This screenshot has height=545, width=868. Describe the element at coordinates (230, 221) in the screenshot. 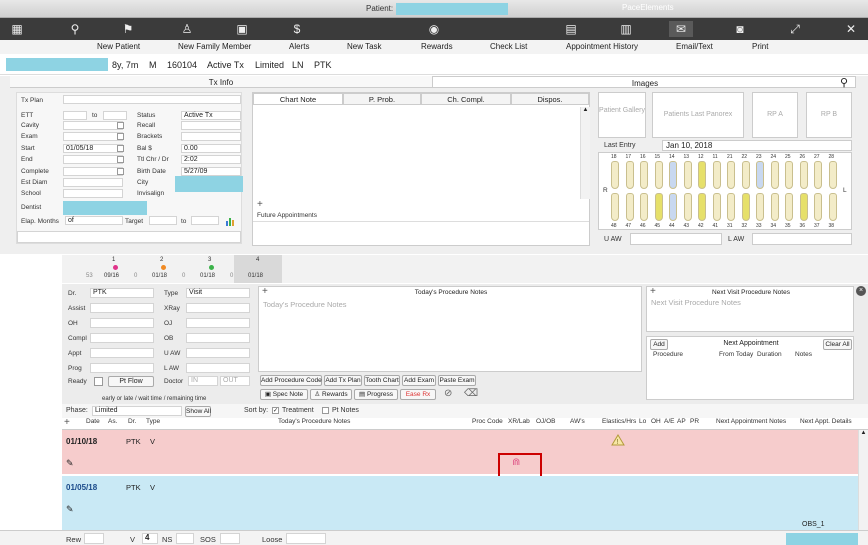

I see `bar-chart-icon` at that location.